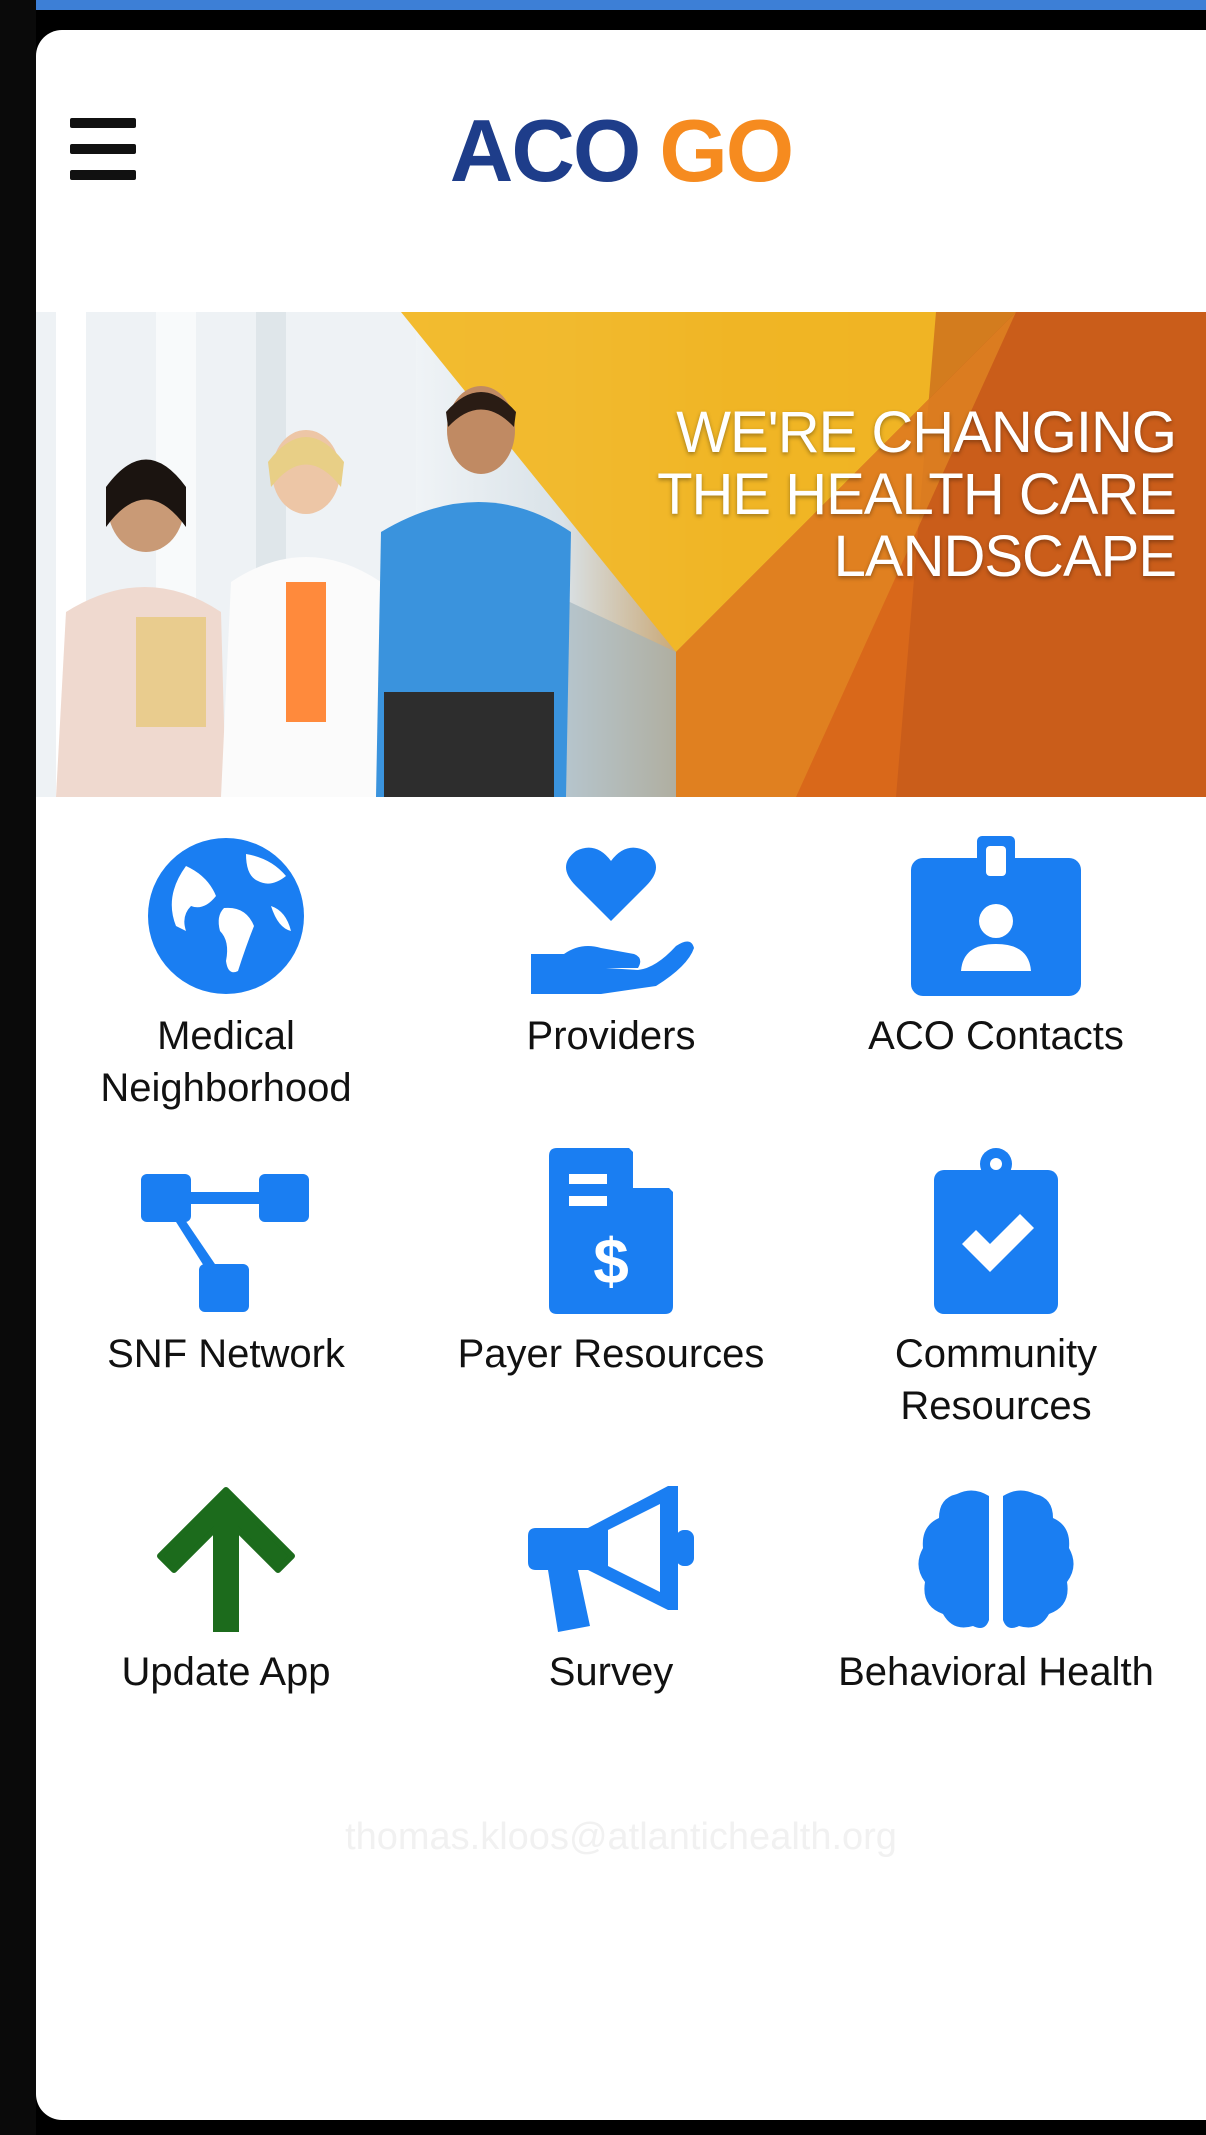 The height and width of the screenshot is (2135, 1206). I want to click on clipboard-check-icon, so click(996, 1231).